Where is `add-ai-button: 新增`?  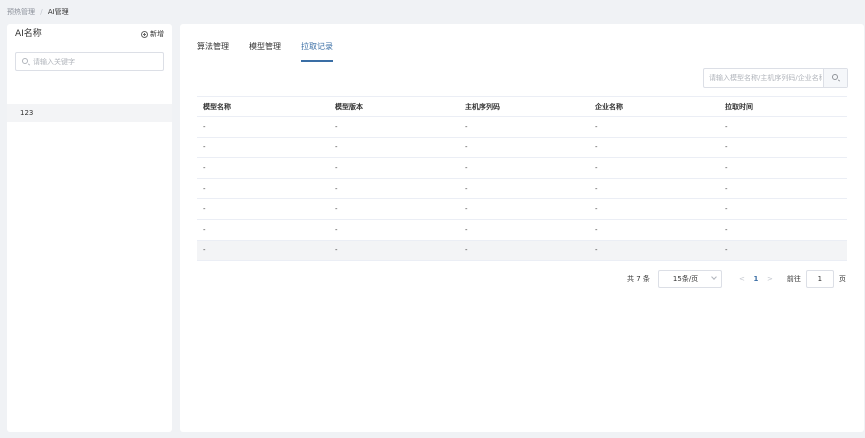
add-ai-button: 新增 is located at coordinates (152, 34).